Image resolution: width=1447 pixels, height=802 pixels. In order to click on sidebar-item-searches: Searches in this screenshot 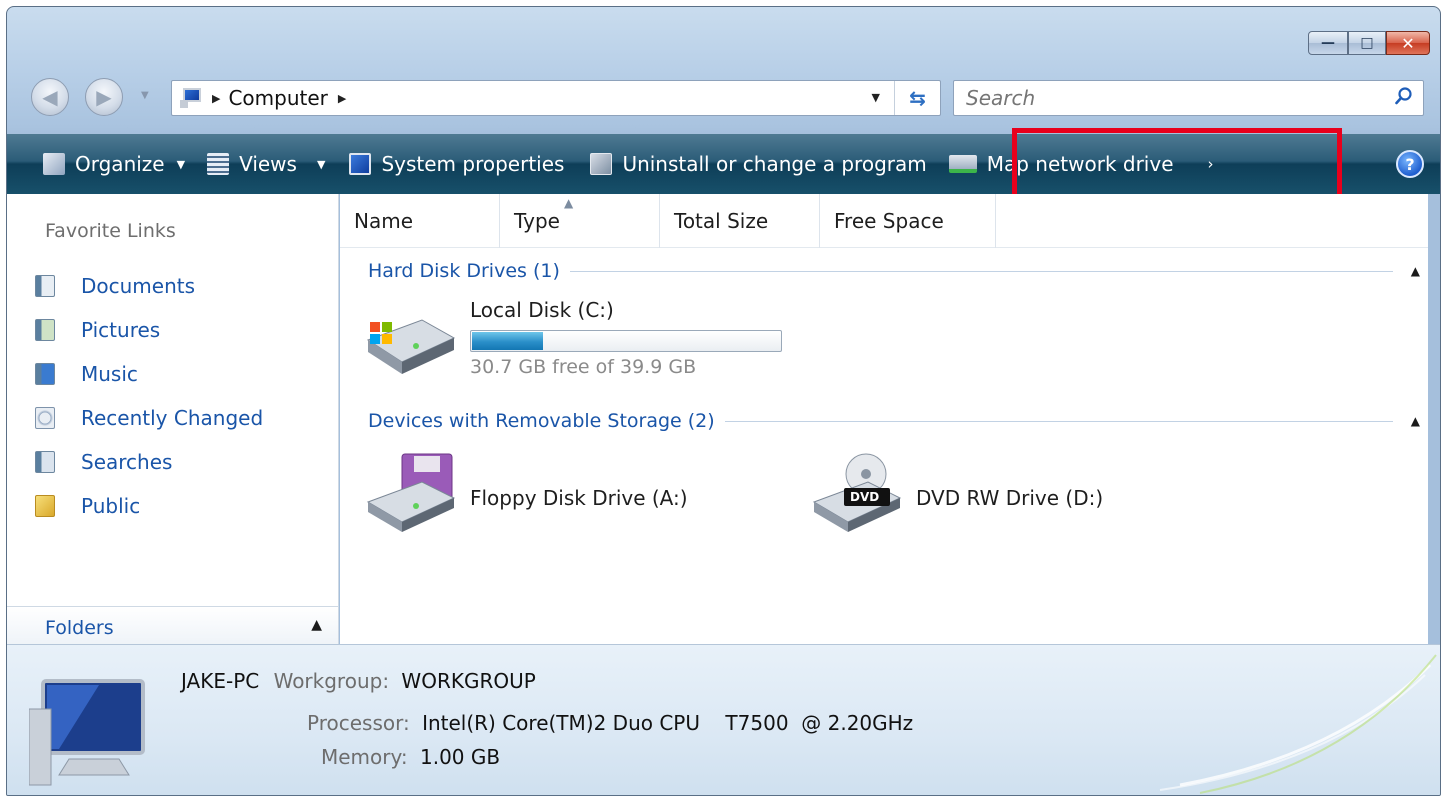, I will do `click(149, 462)`.